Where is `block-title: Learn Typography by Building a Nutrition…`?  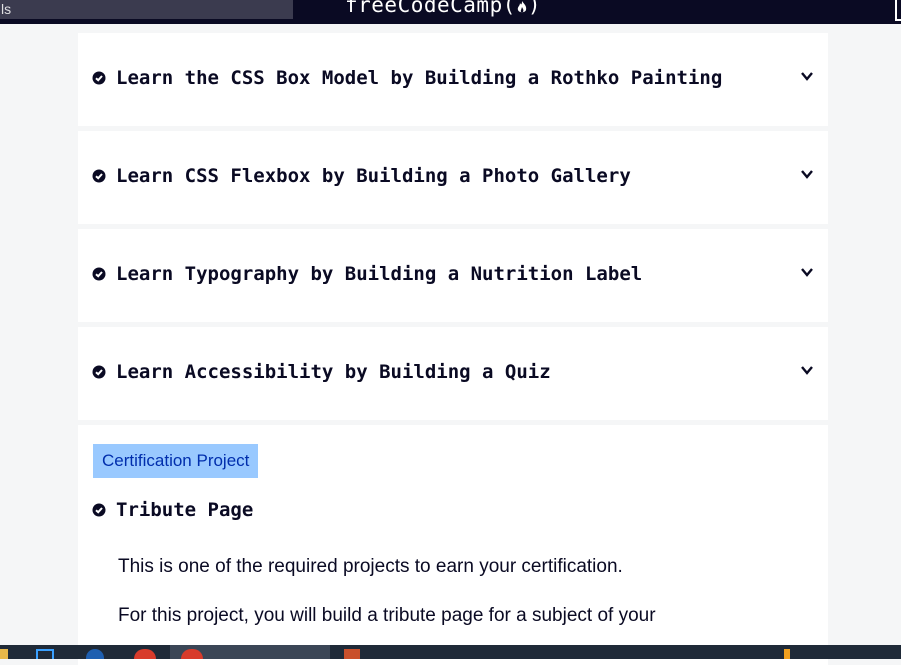
block-title: Learn Typography by Building a Nutrition… is located at coordinates (379, 274).